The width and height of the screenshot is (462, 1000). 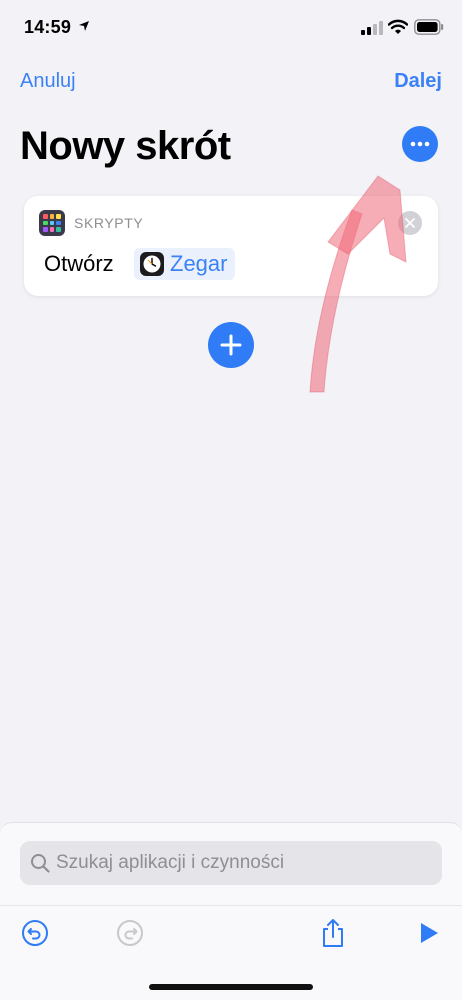 I want to click on cancel-button: Anuluj, so click(x=48, y=81).